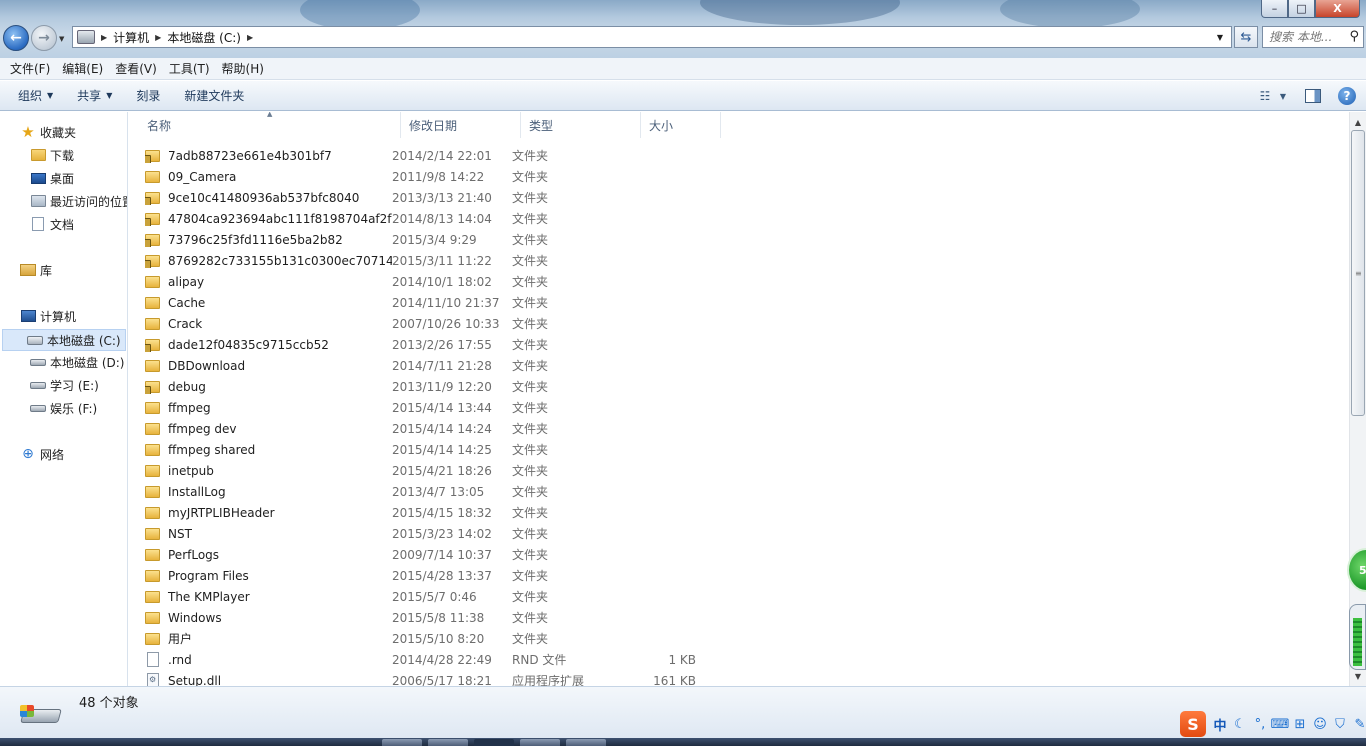  What do you see at coordinates (44, 38) in the screenshot?
I see `forward-button: →` at bounding box center [44, 38].